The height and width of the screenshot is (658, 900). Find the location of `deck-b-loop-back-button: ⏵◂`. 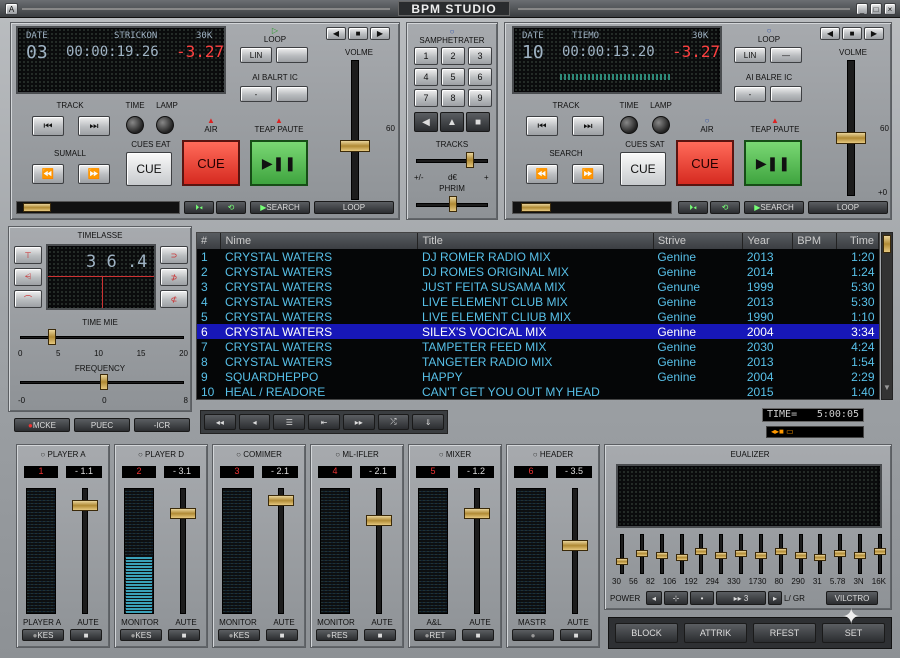

deck-b-loop-back-button: ⏵◂ is located at coordinates (693, 207).